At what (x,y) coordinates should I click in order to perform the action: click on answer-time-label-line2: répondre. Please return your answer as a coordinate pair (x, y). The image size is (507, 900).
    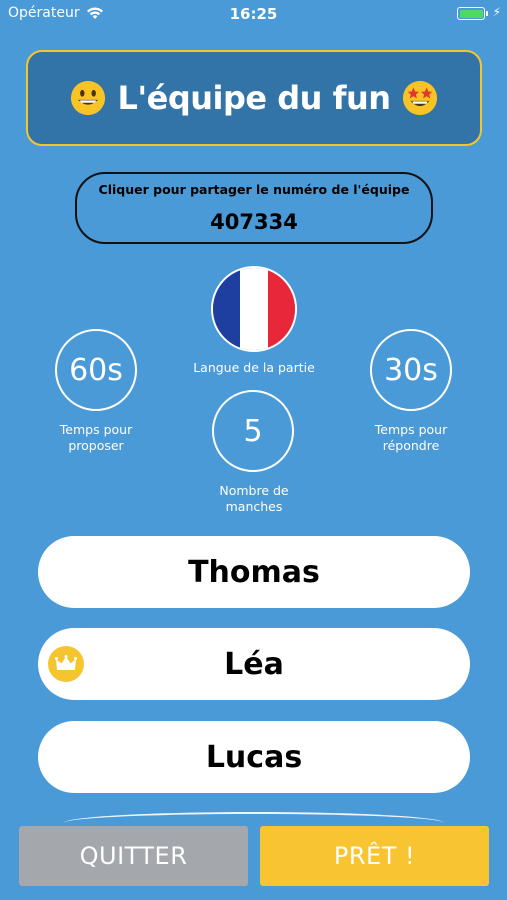
    Looking at the image, I should click on (411, 445).